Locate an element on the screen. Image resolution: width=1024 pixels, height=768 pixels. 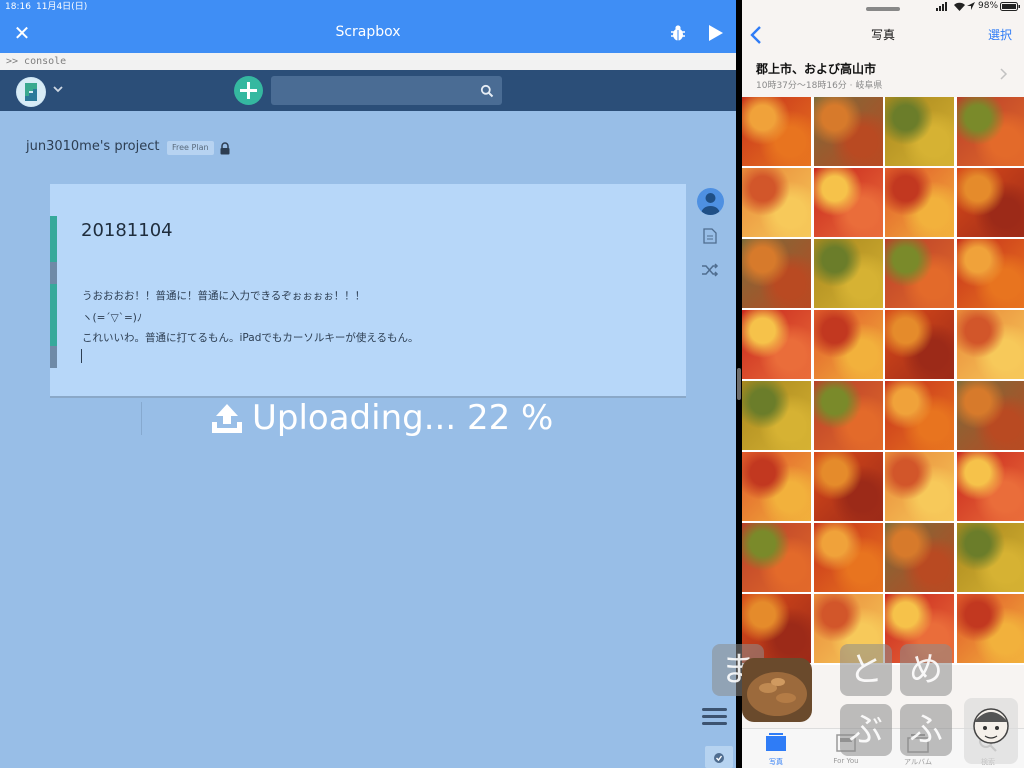
console-label: >> console is located at coordinates (36, 61).